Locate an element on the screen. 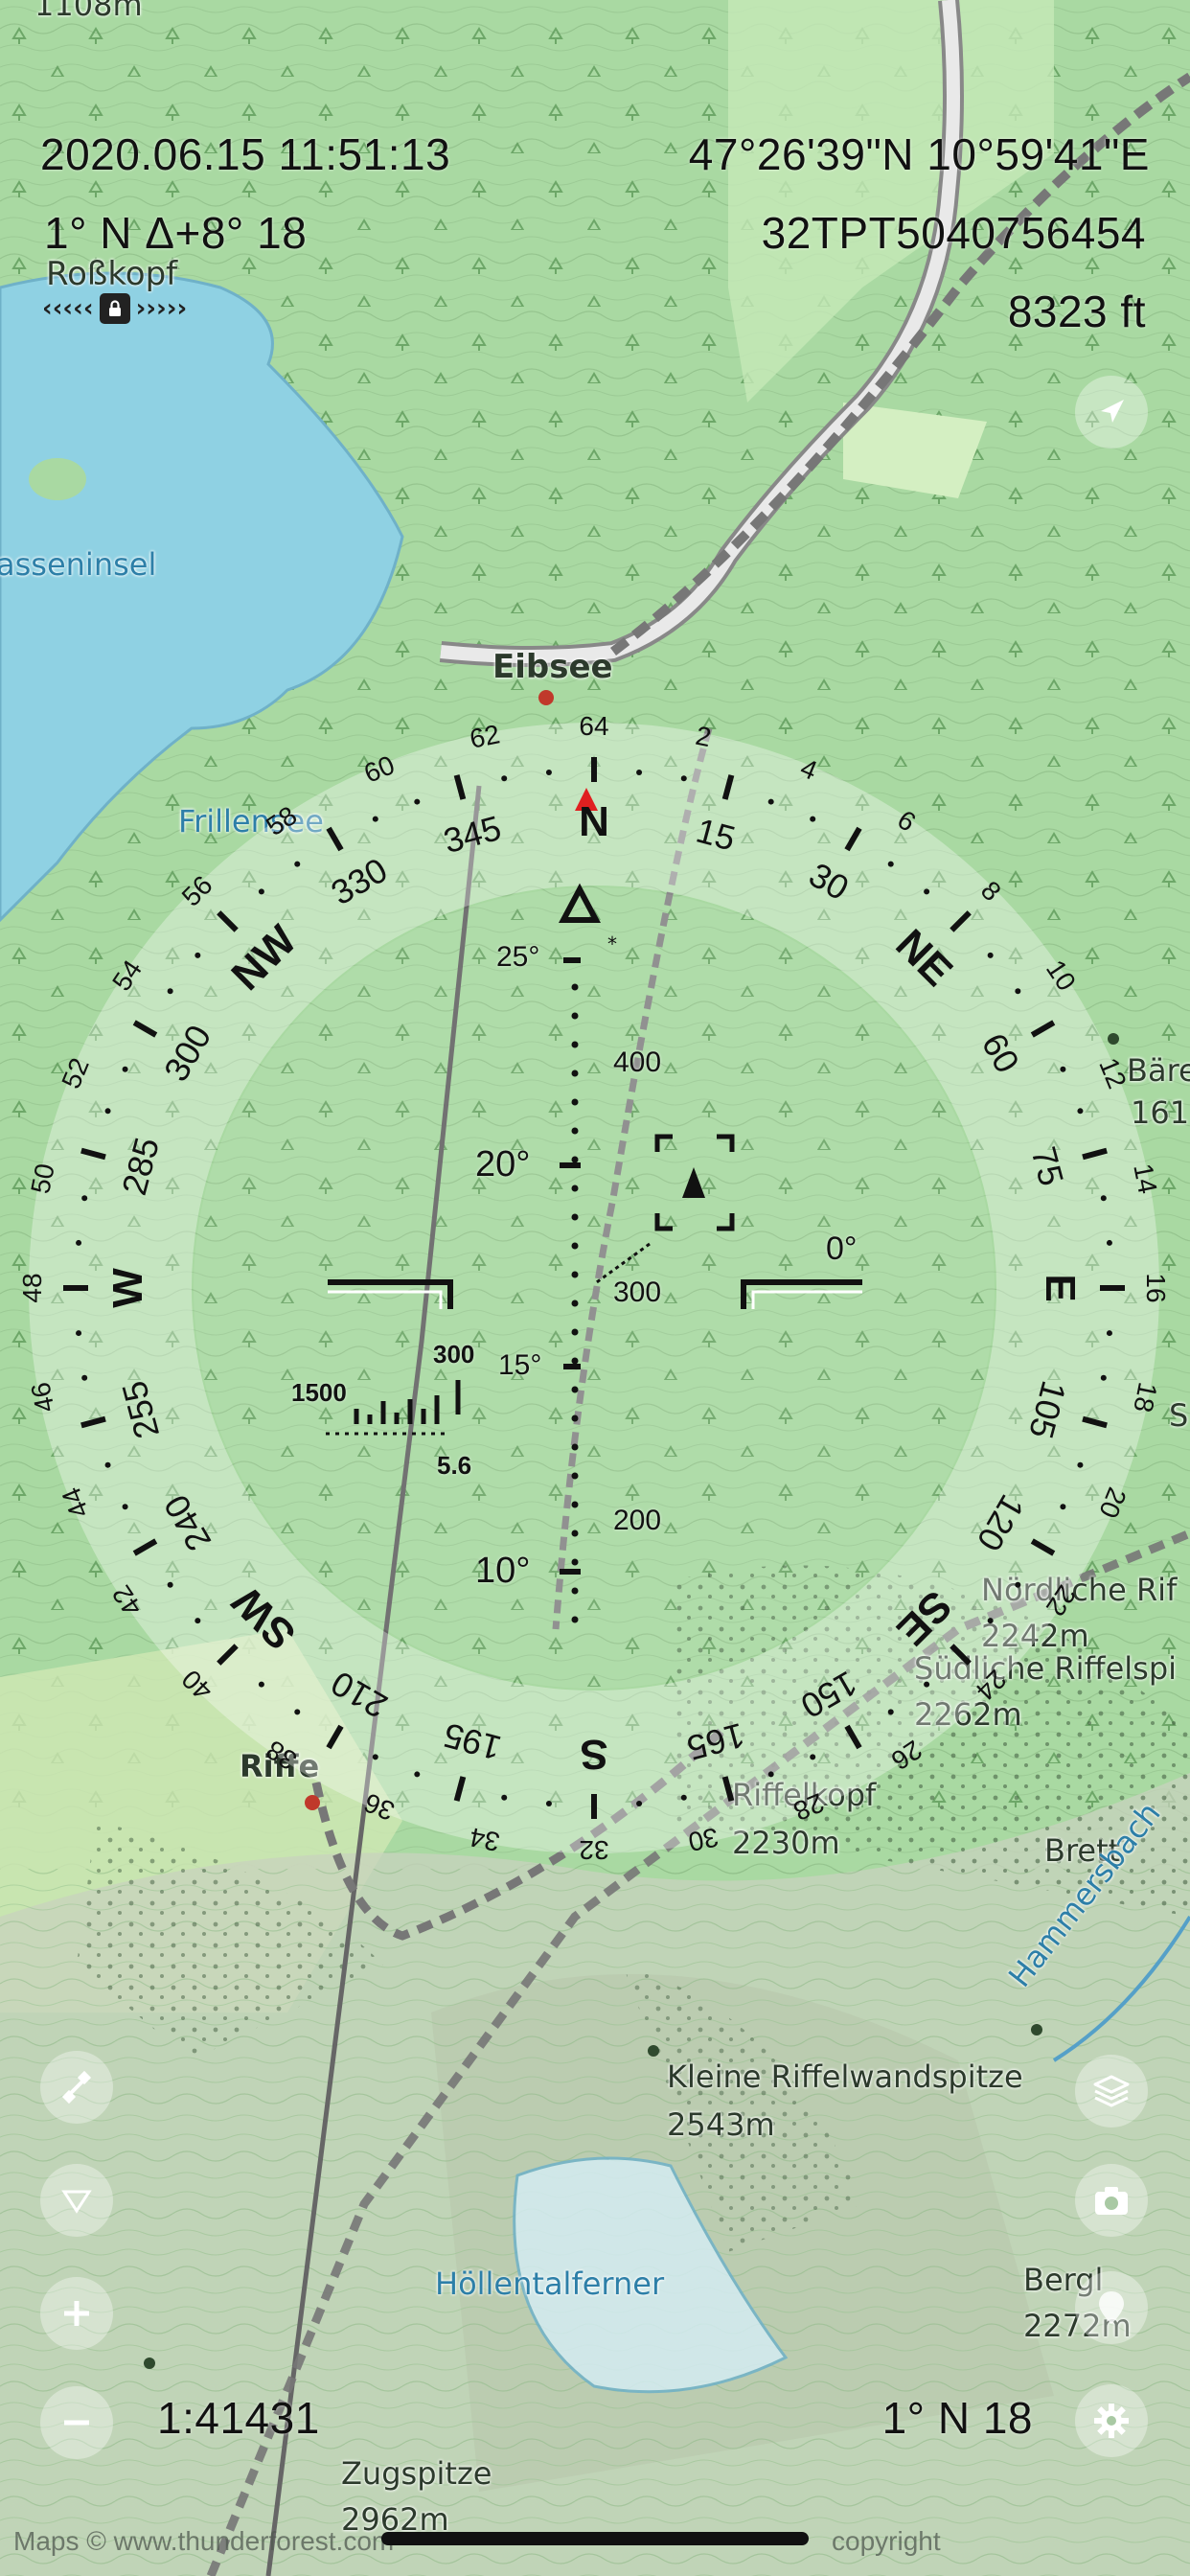 The image size is (1190, 2576). locate-button is located at coordinates (1111, 412).